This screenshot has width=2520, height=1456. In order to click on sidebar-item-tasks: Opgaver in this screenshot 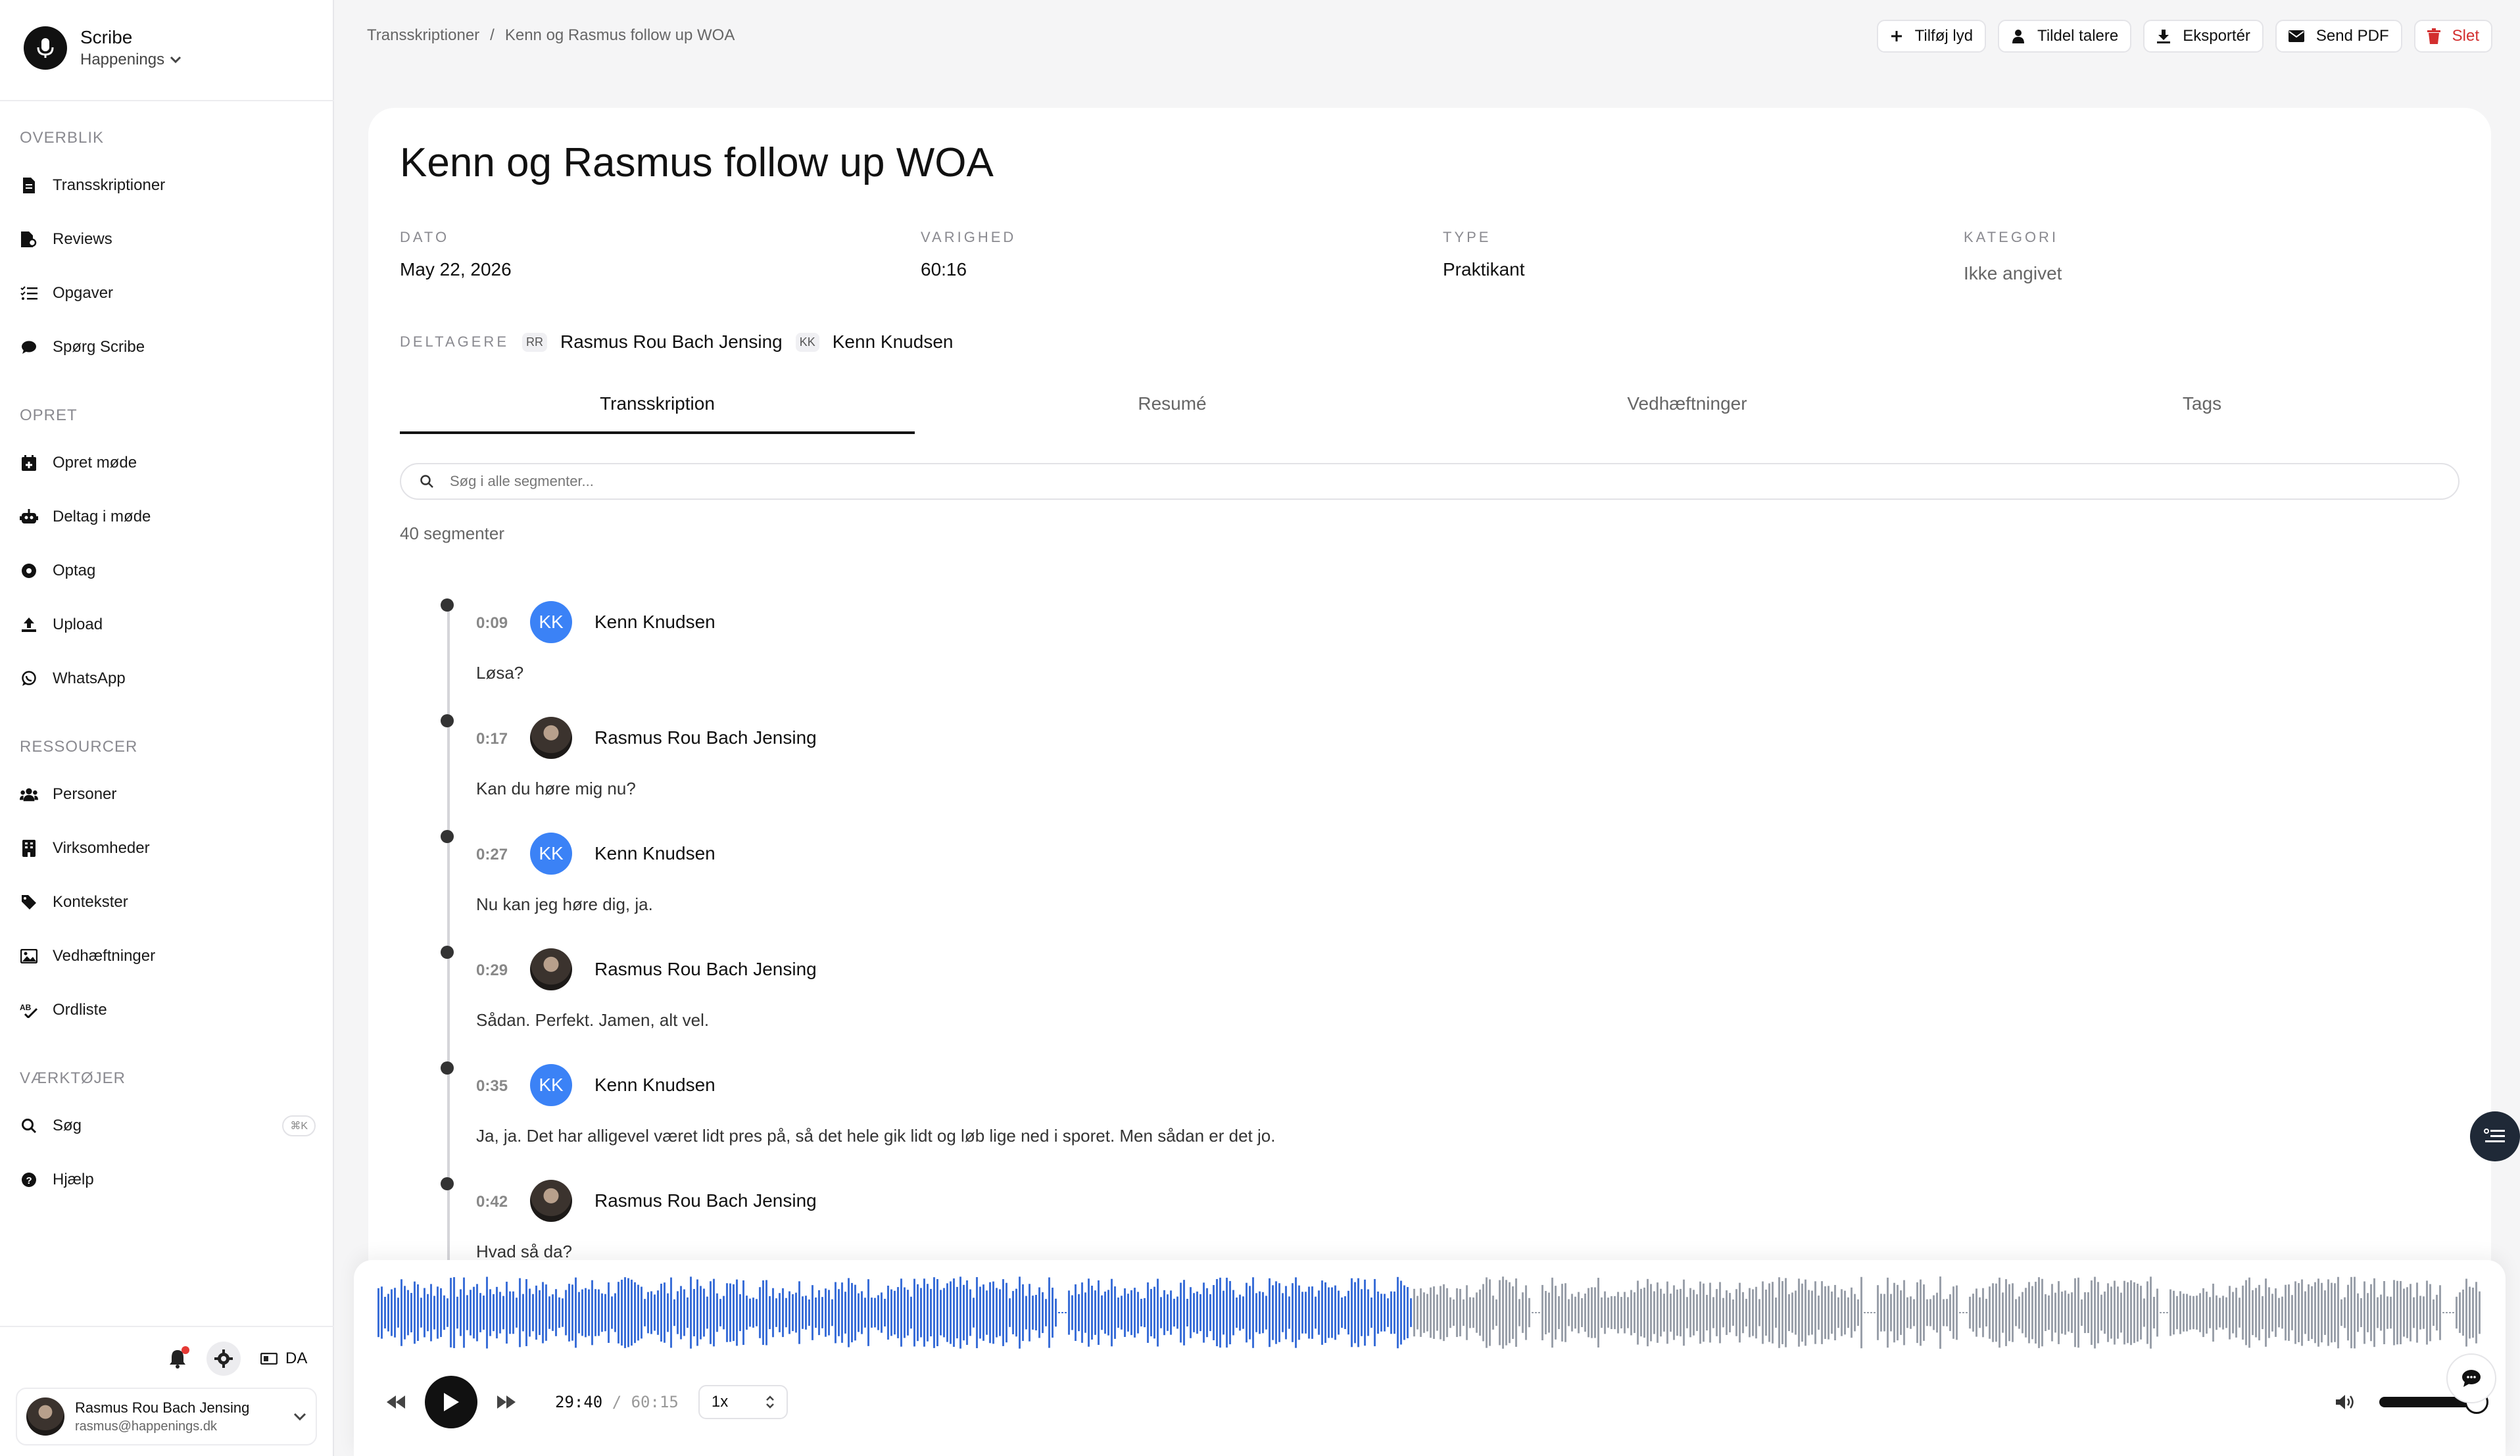, I will do `click(168, 293)`.